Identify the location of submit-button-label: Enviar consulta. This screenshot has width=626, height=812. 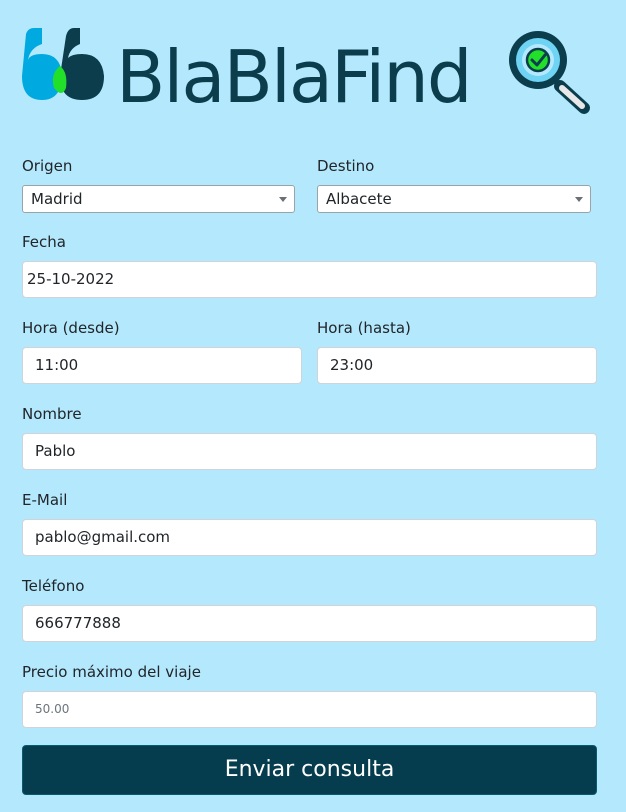
(309, 769).